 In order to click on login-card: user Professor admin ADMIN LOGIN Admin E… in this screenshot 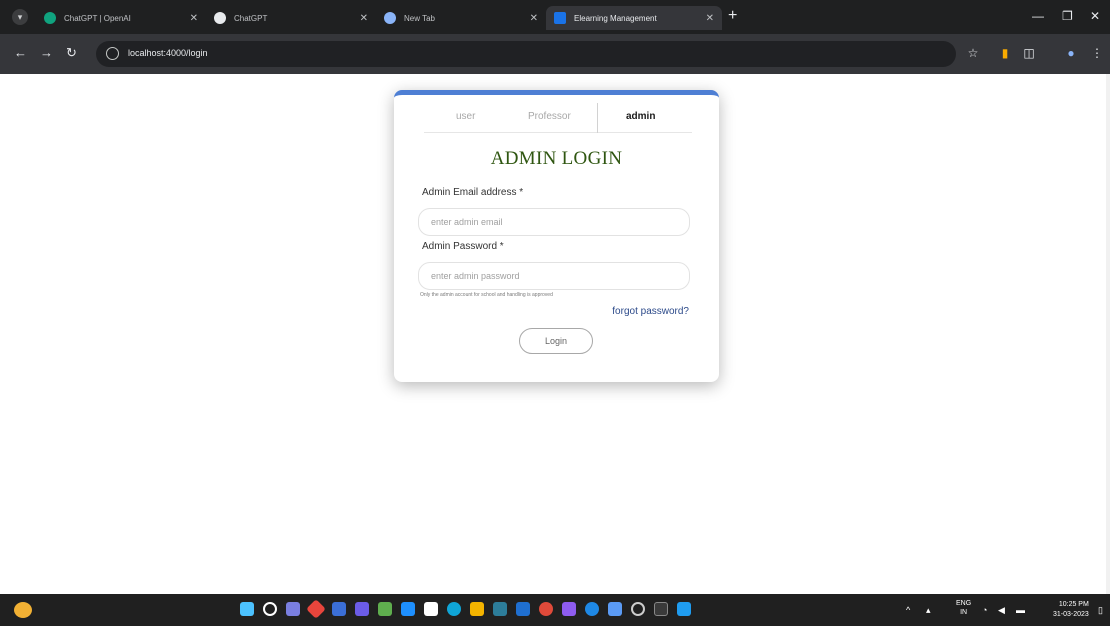, I will do `click(556, 236)`.